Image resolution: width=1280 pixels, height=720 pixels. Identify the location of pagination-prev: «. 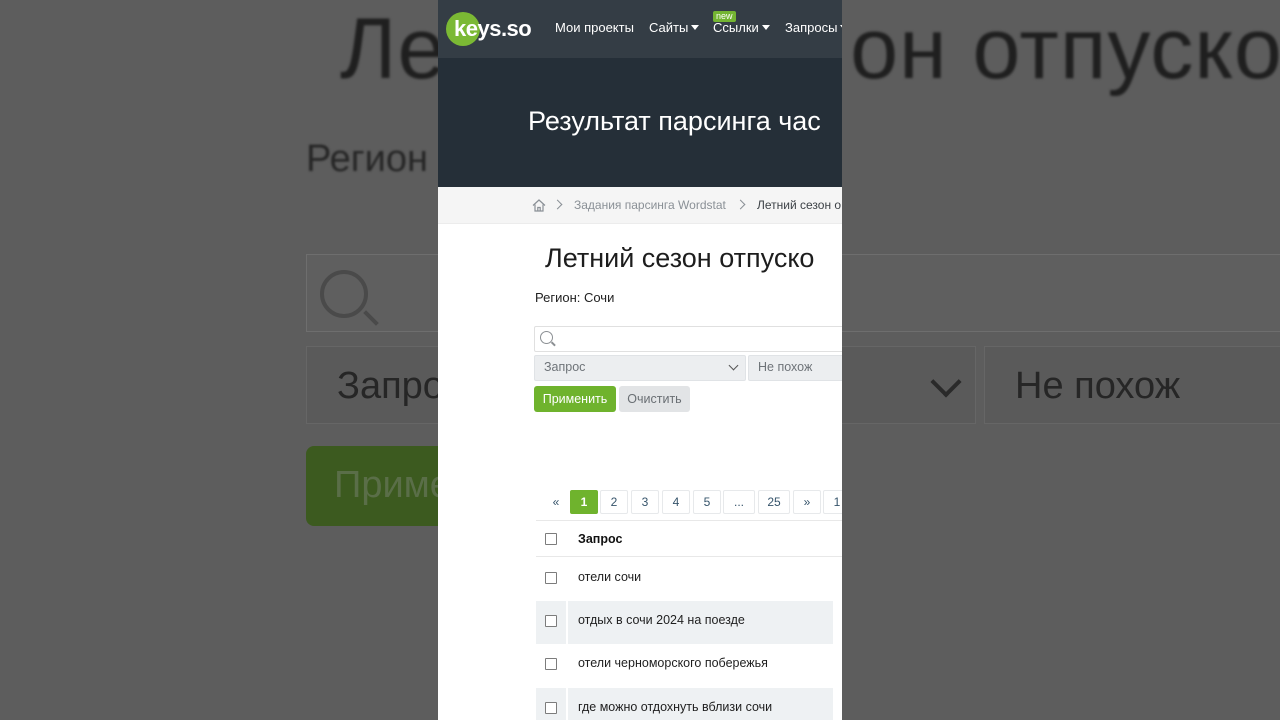
(556, 502).